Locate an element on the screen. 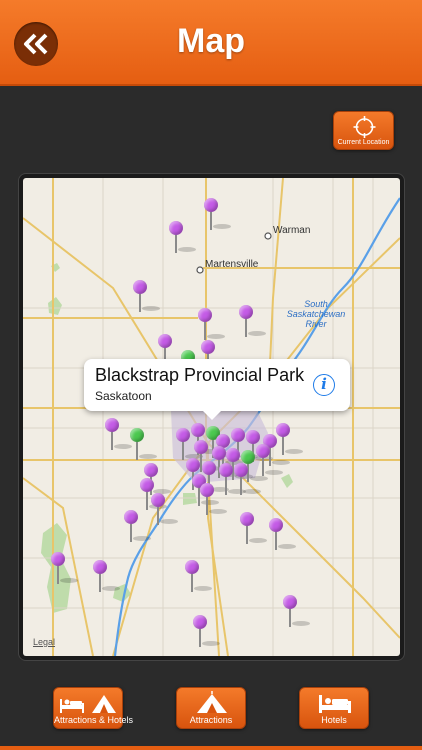 The image size is (422, 750). callout-subtitle: Saskatoon is located at coordinates (123, 396).